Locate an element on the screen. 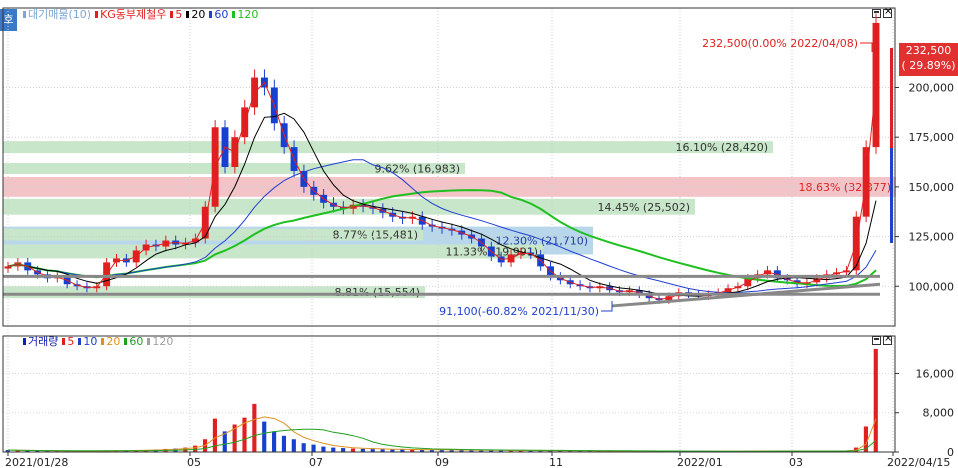 The height and width of the screenshot is (468, 958). high-annotation: 232,500(0.00% 2022/04/08) is located at coordinates (780, 43).